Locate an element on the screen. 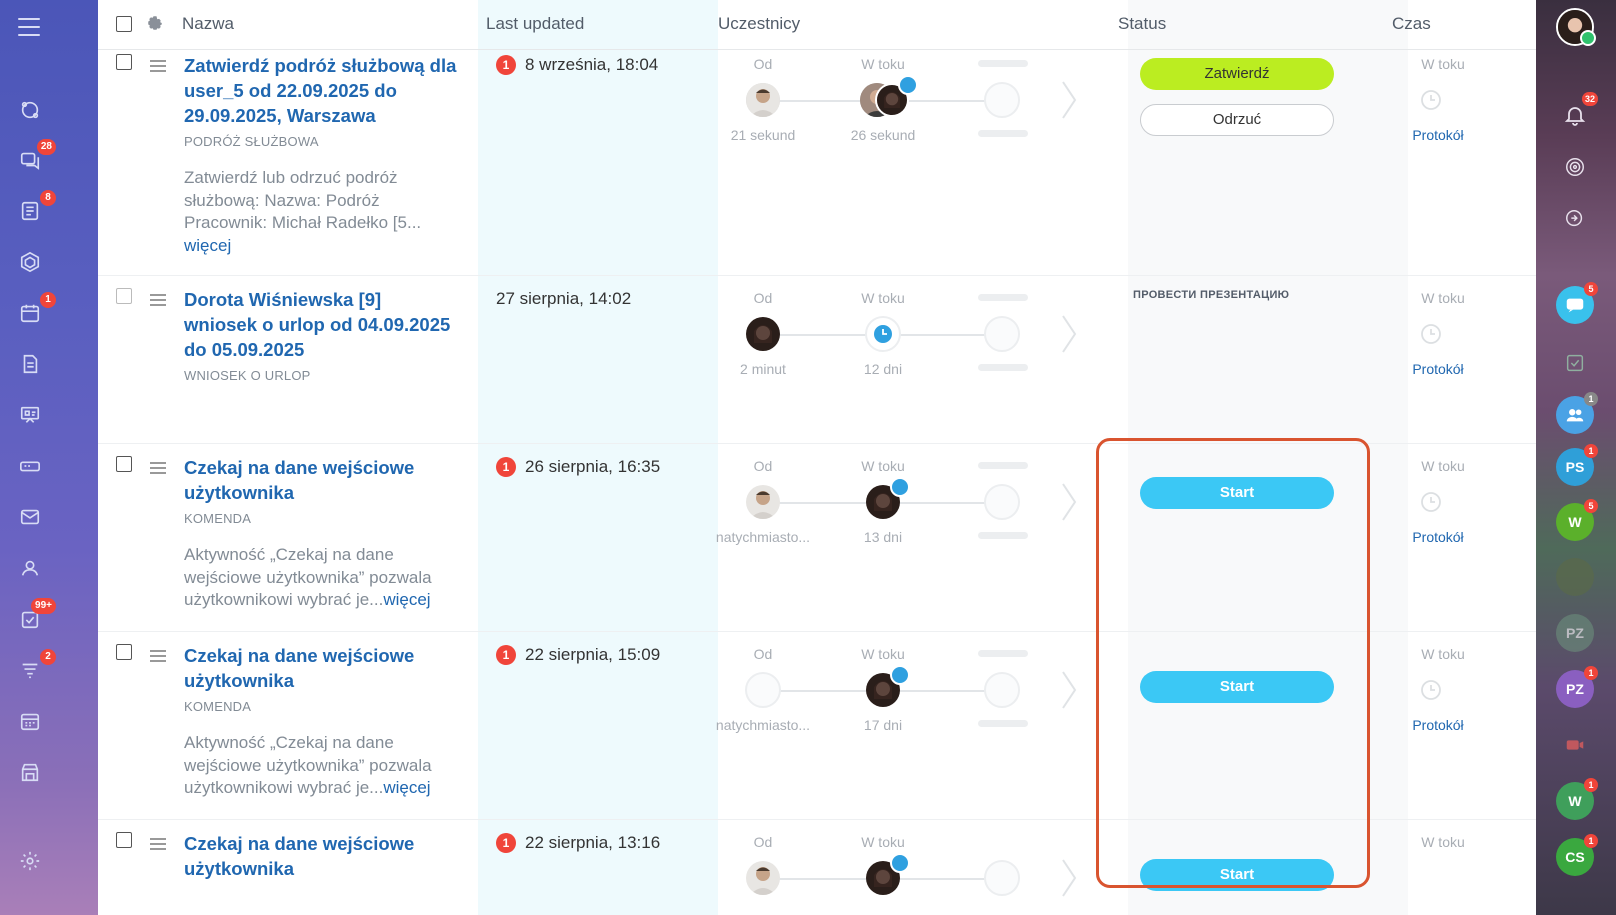 This screenshot has width=1616, height=915. select-all-checkbox is located at coordinates (124, 24).